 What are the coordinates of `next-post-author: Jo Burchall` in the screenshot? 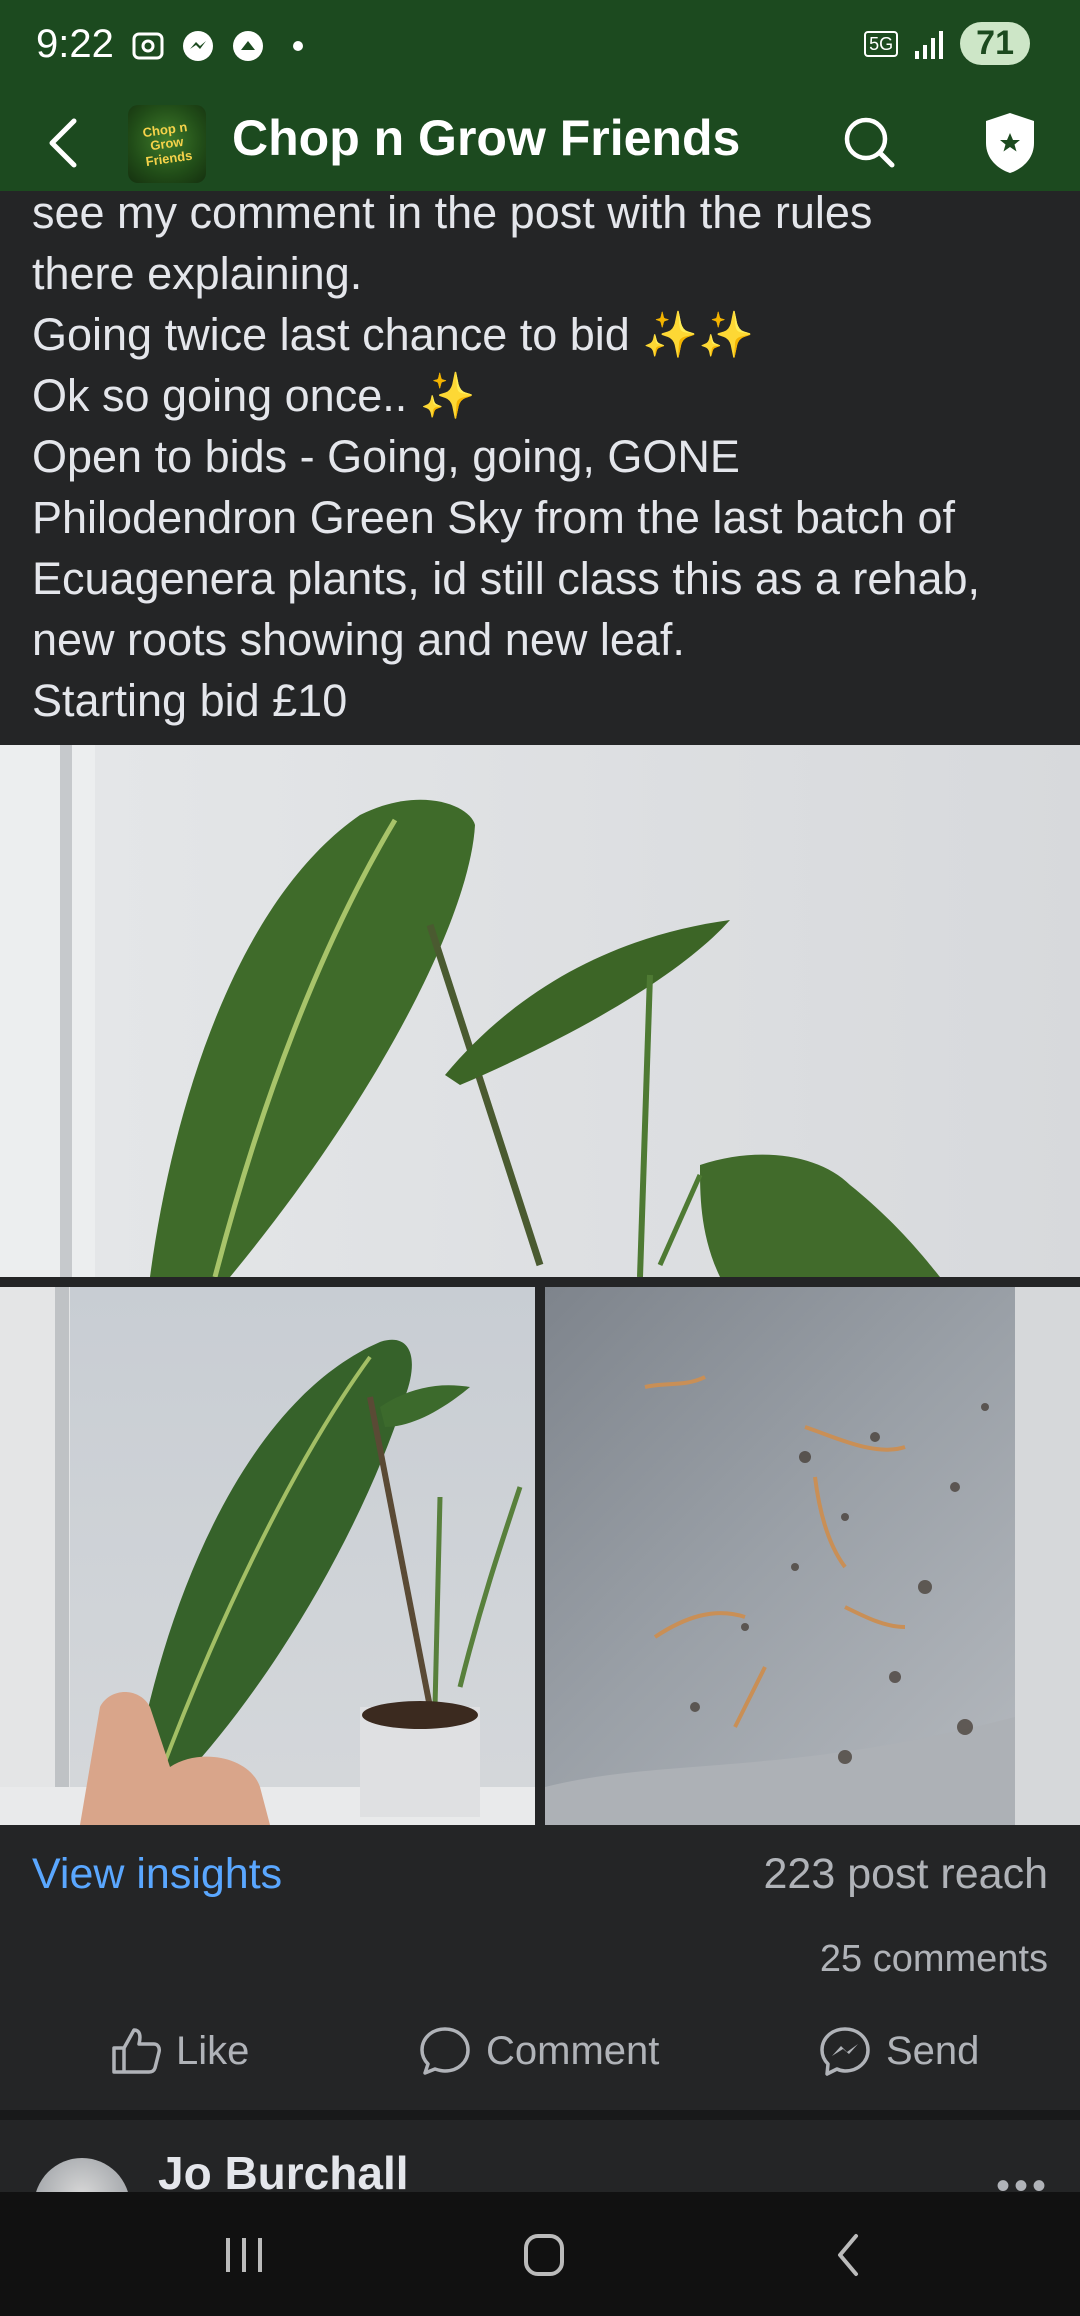 It's located at (283, 2169).